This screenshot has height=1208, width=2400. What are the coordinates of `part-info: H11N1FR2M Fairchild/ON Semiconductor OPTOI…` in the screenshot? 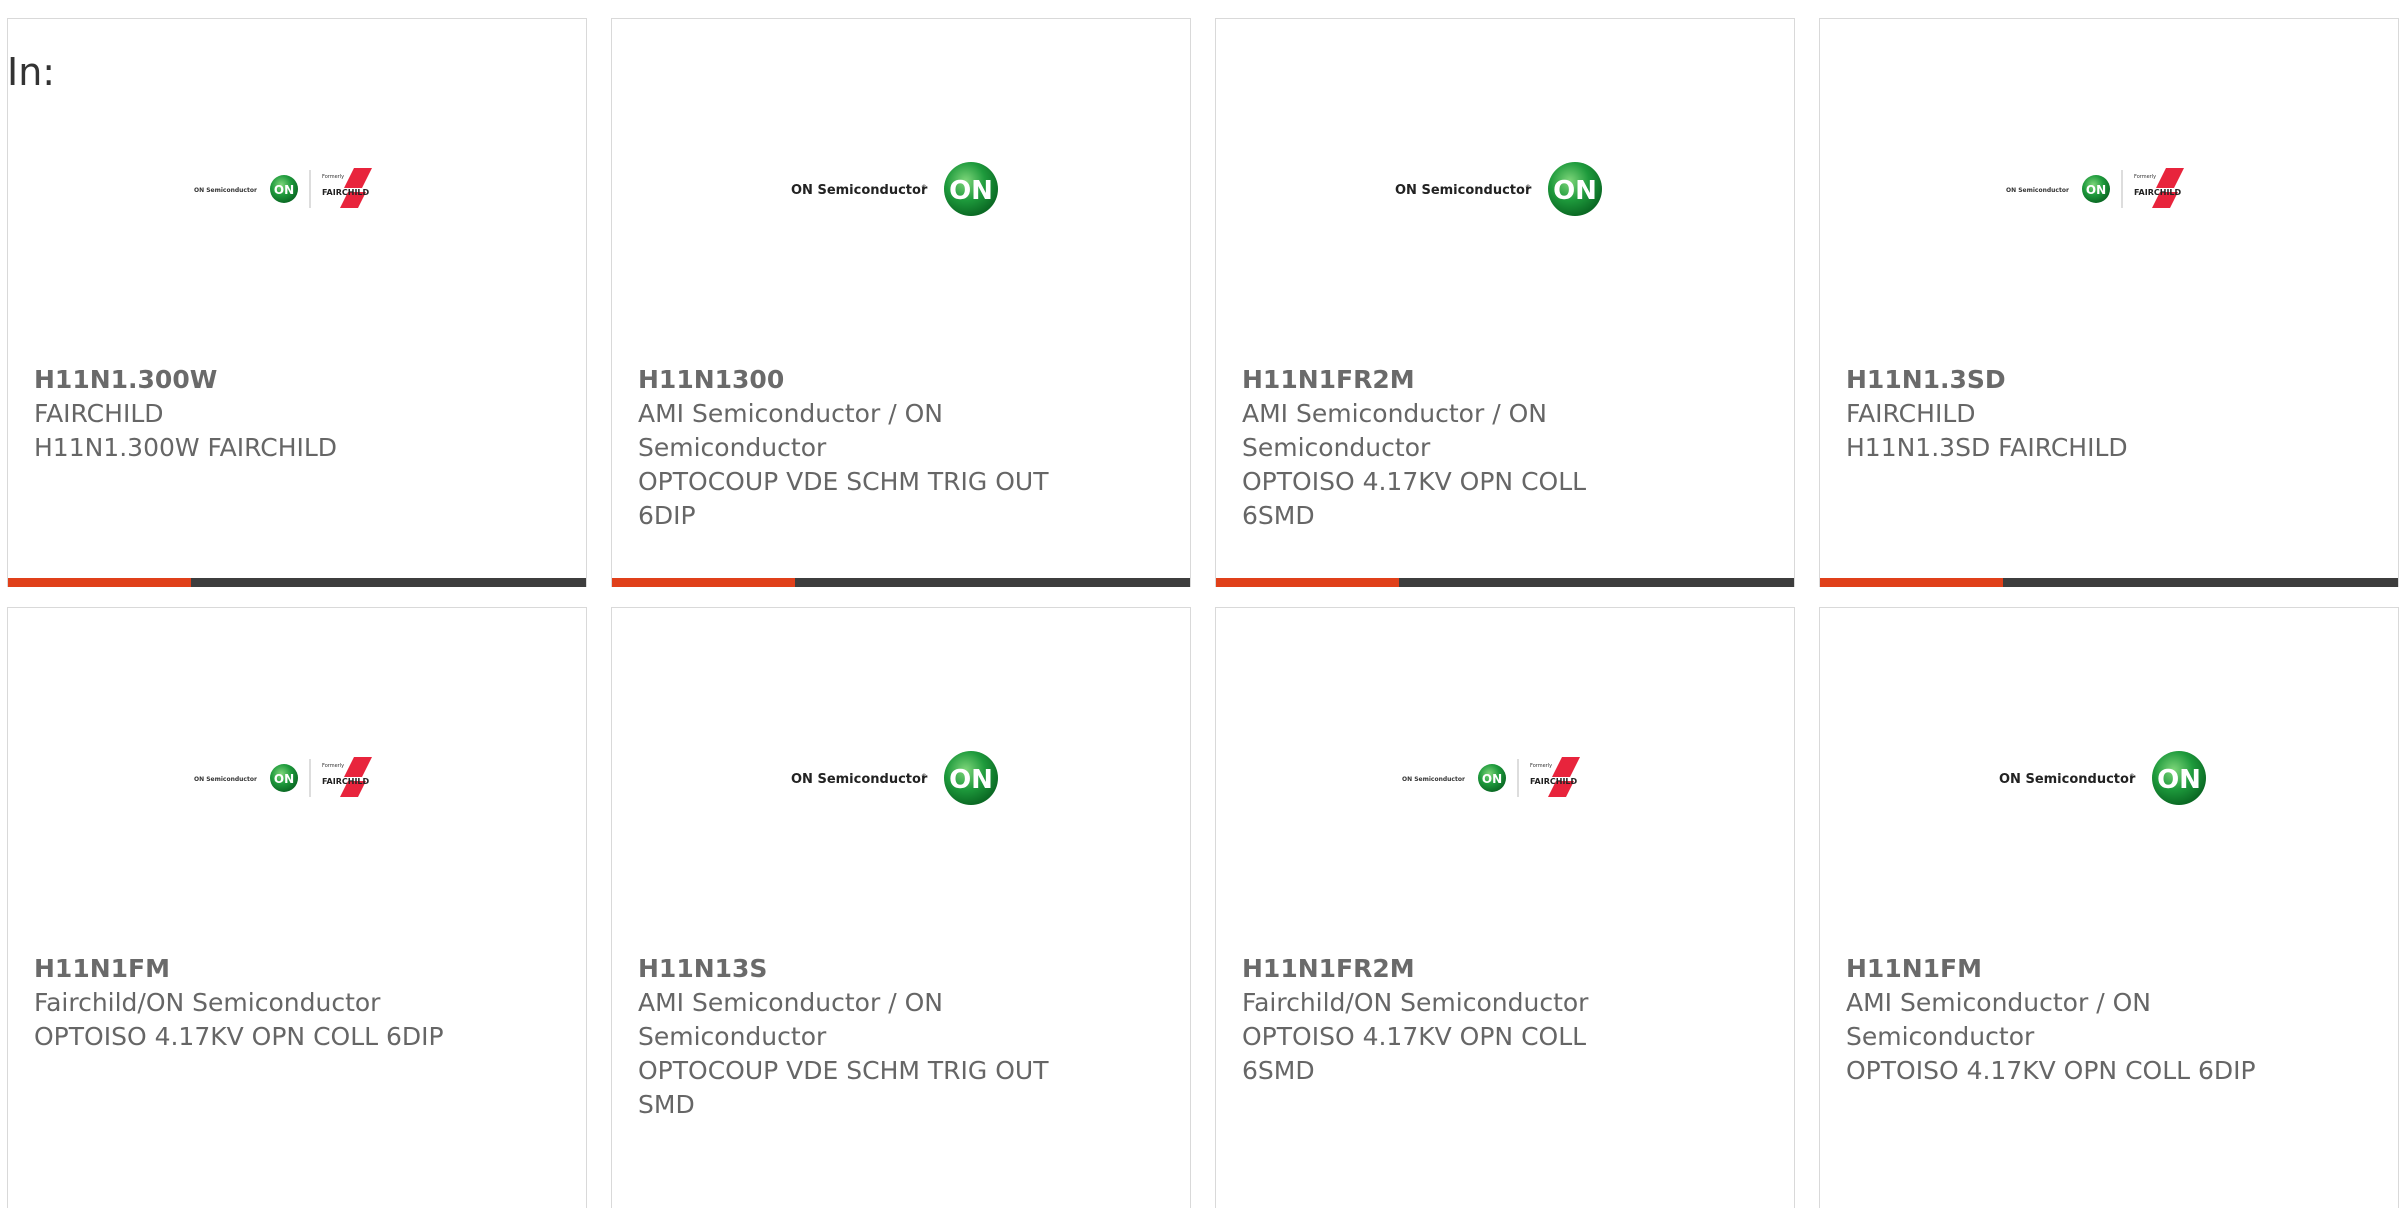 It's located at (1477, 1020).